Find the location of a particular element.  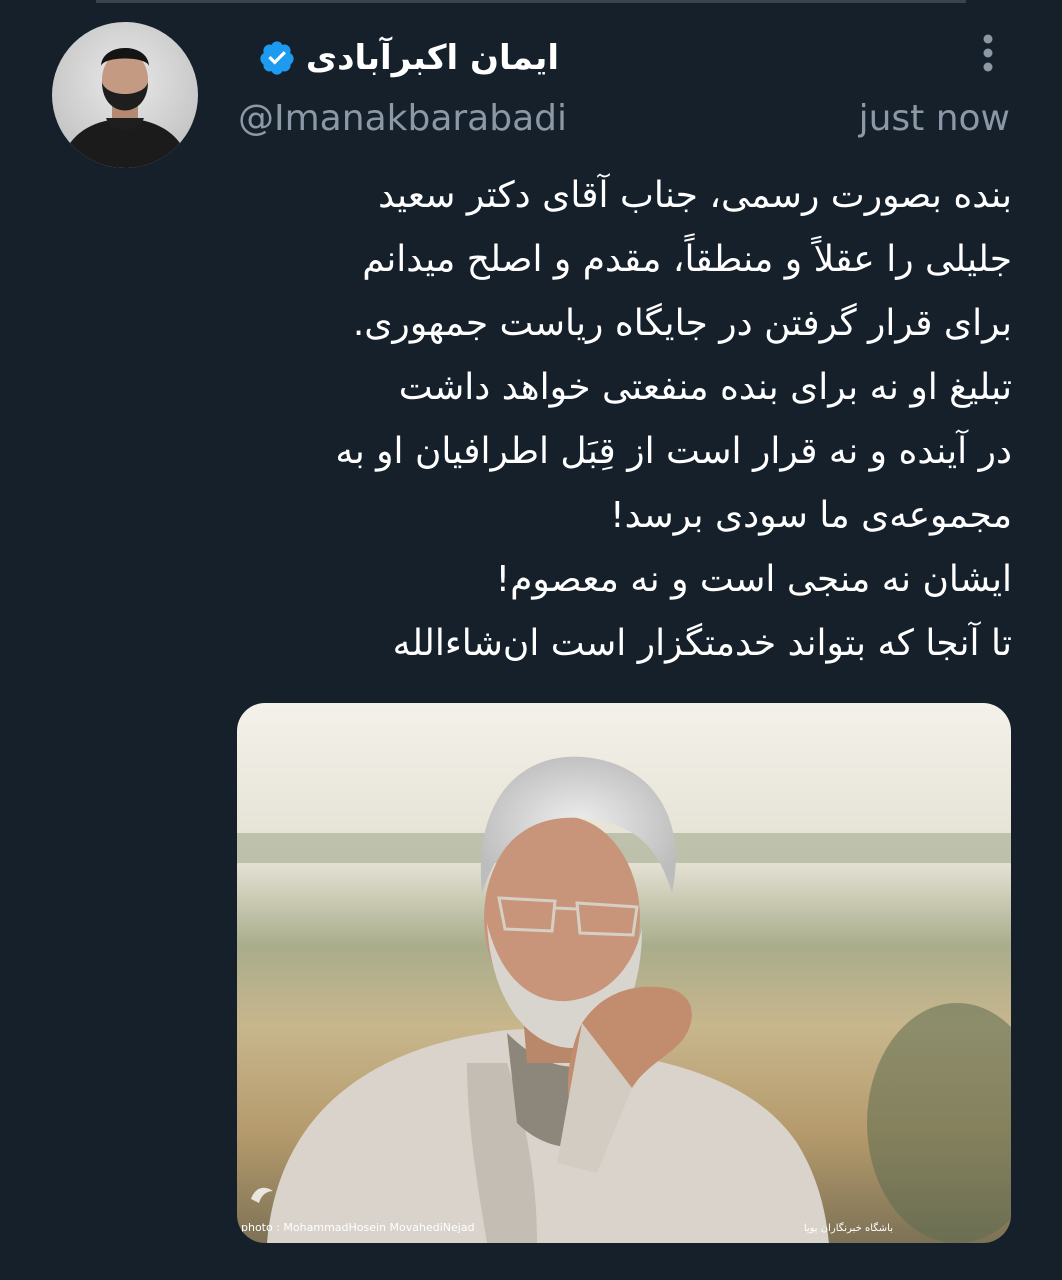

top-divider is located at coordinates (531, 1).